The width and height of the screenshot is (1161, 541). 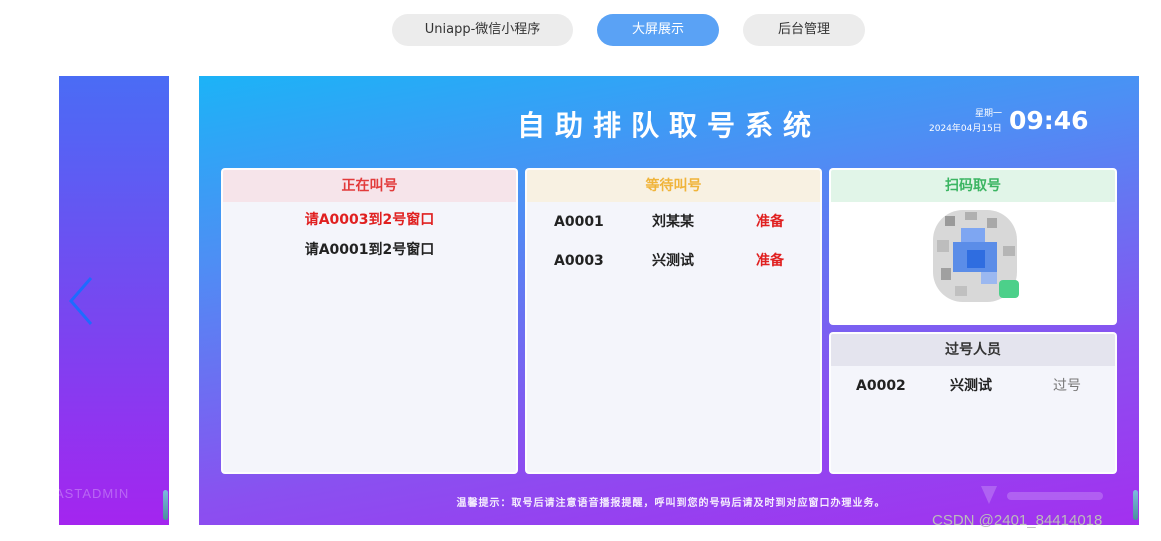 What do you see at coordinates (965, 129) in the screenshot?
I see `date: 2024年04月15日` at bounding box center [965, 129].